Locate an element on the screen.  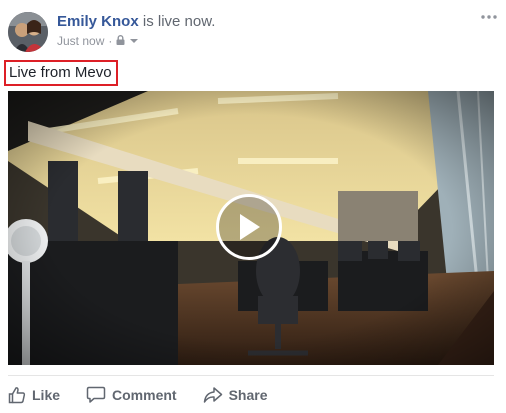
more-options-icon is located at coordinates (489, 17).